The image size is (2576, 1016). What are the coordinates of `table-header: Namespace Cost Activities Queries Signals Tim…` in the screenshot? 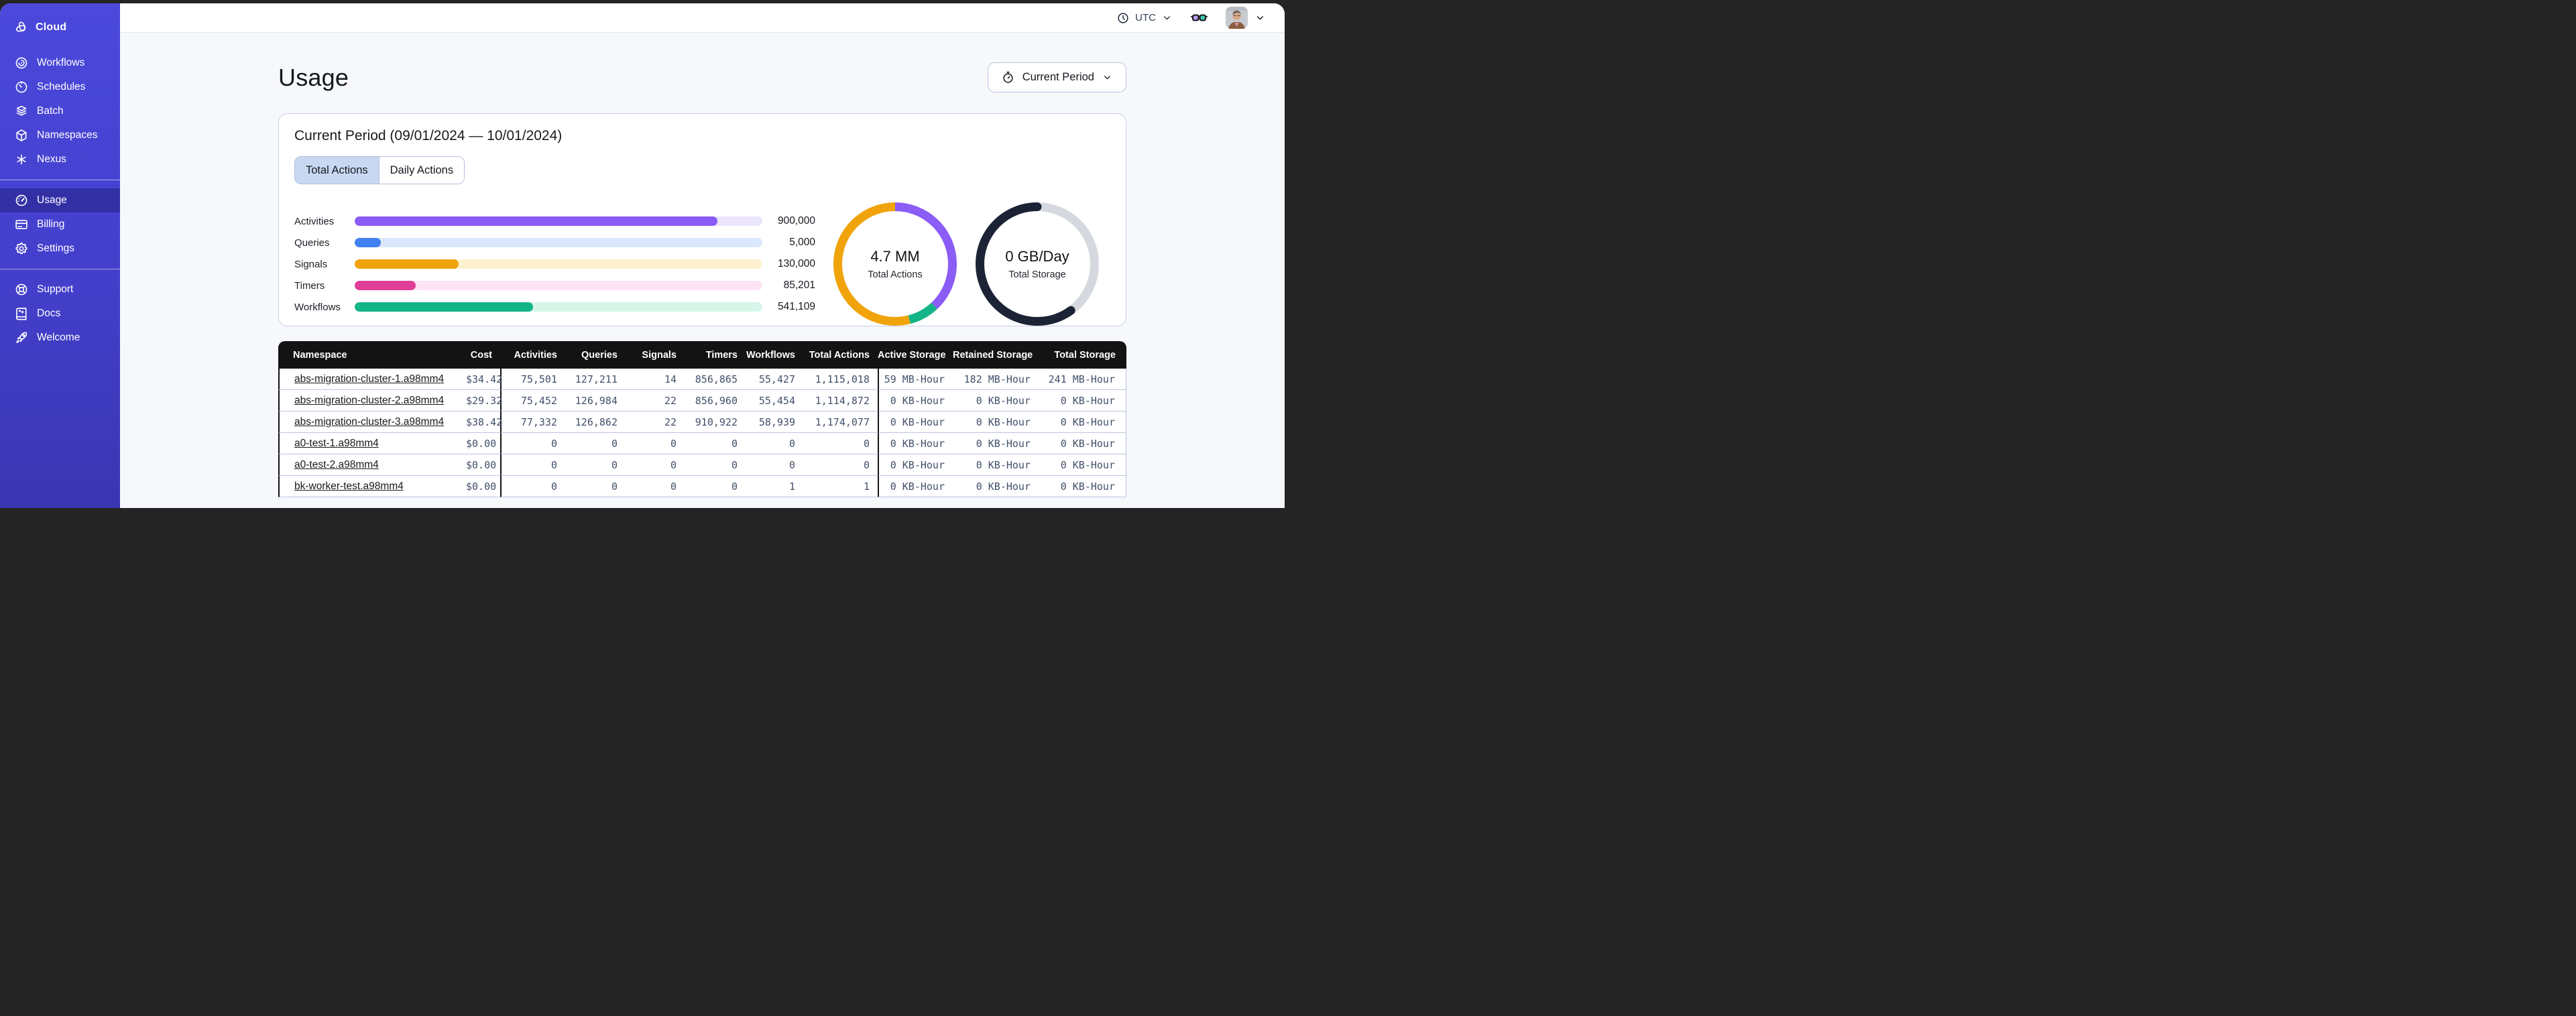 It's located at (702, 355).